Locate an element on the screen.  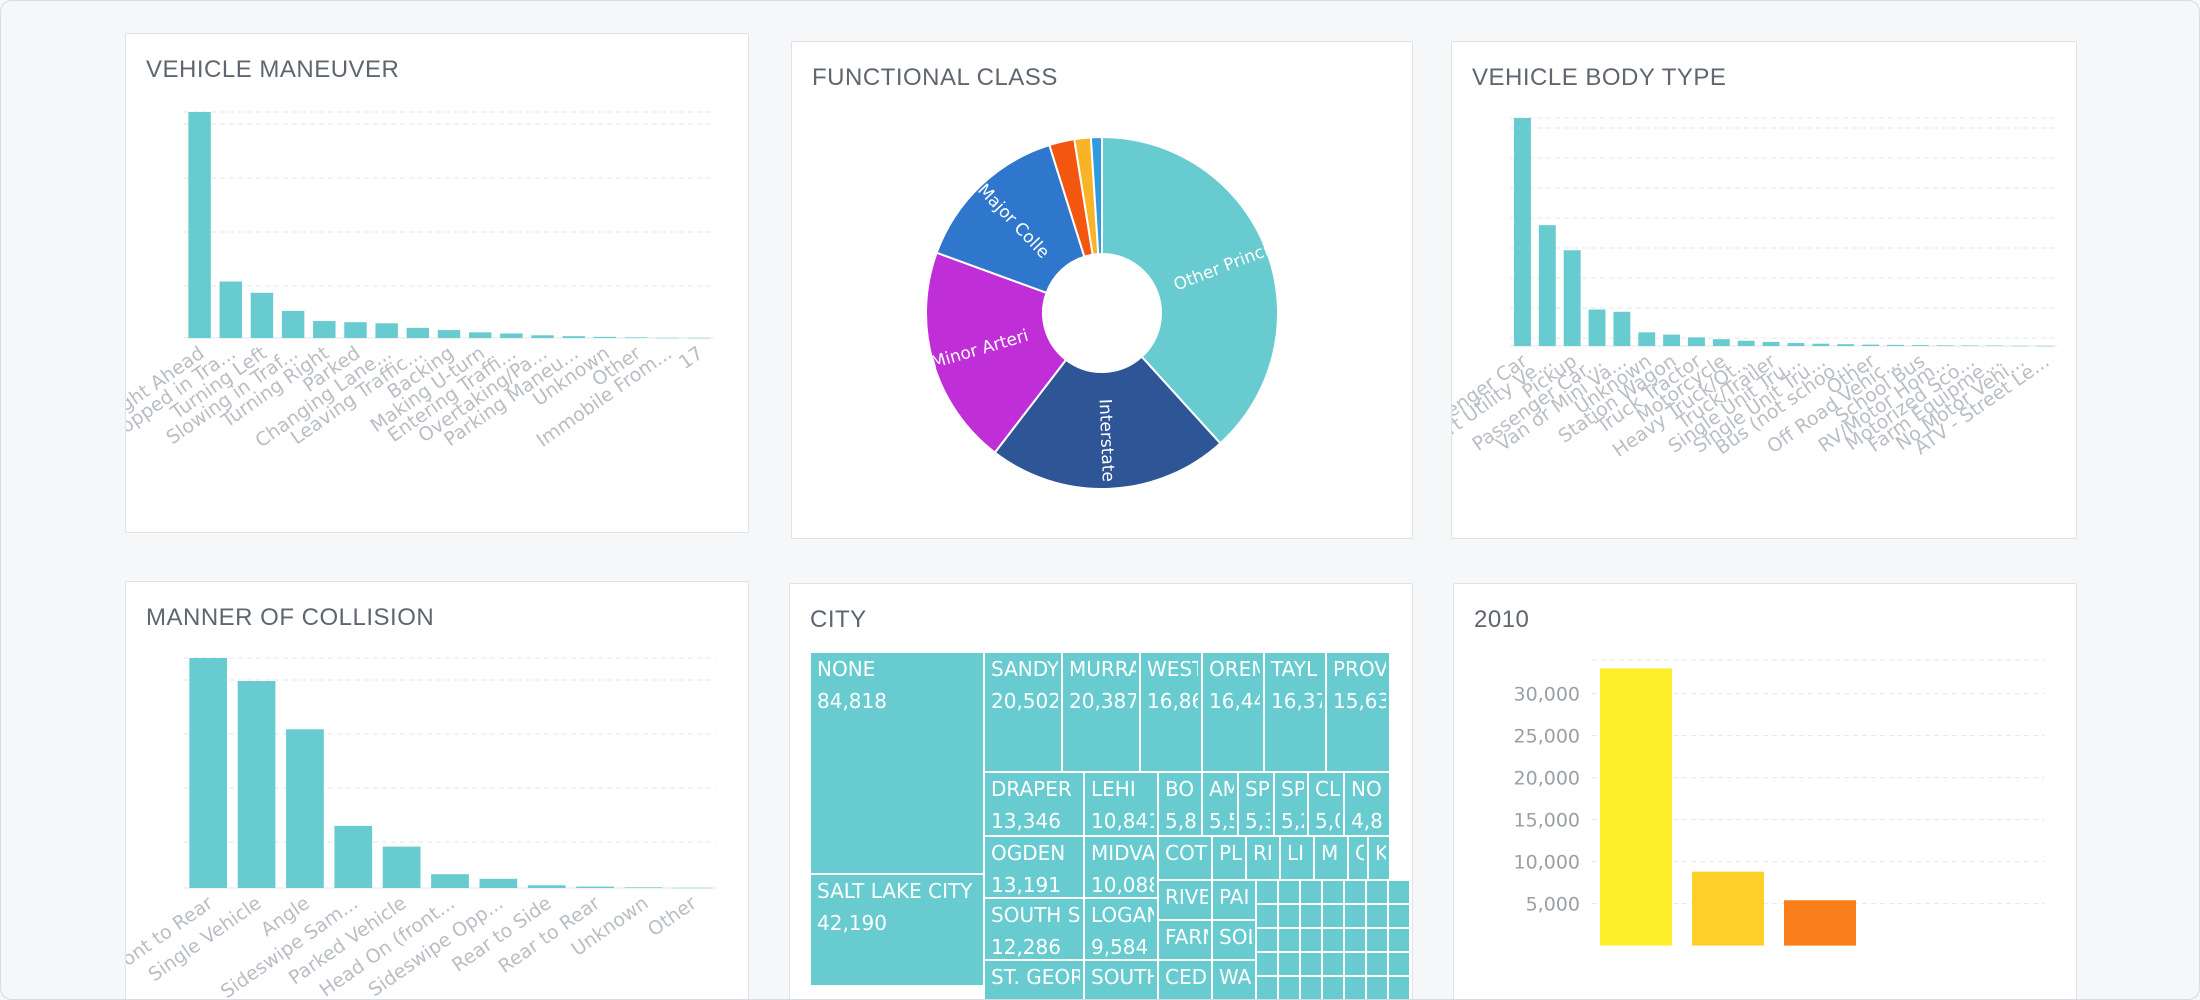
treemap-name: CED is located at coordinates (1186, 977).